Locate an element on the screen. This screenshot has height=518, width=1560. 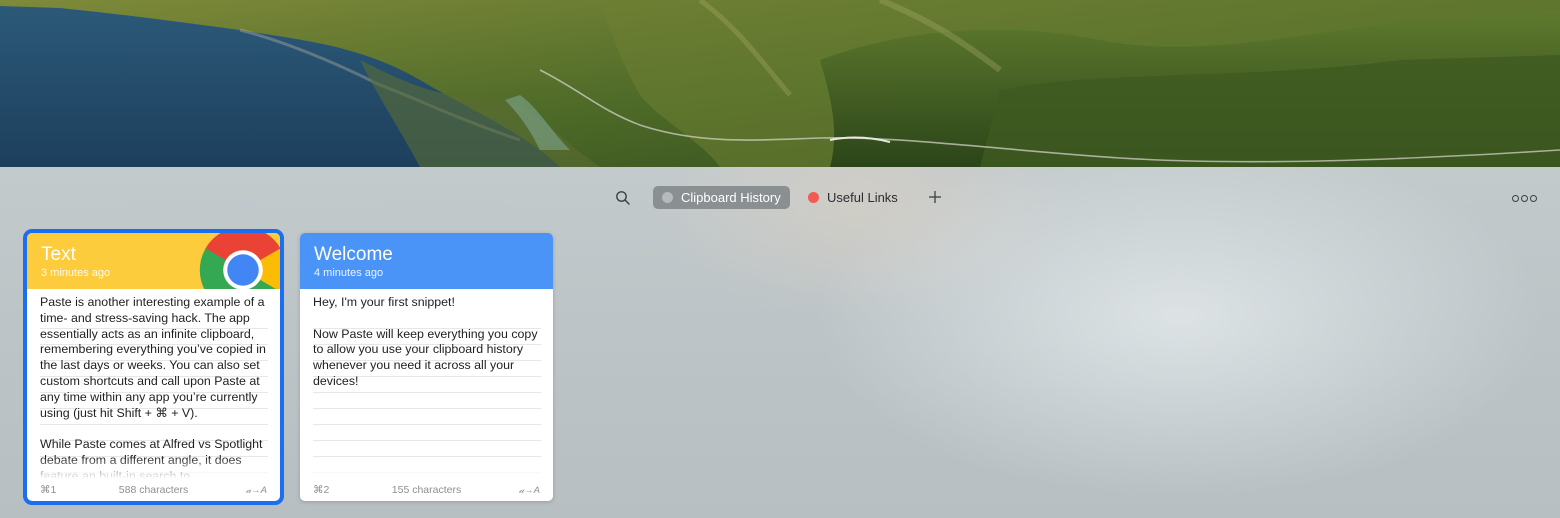
card-header: Welcome 4 minutes ago is located at coordinates (426, 261).